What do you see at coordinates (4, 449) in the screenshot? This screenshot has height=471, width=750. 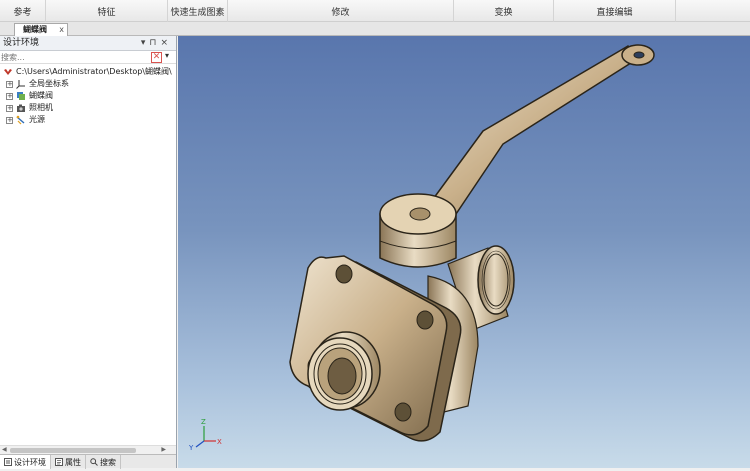 I see `scroll-left-icon: ◀` at bounding box center [4, 449].